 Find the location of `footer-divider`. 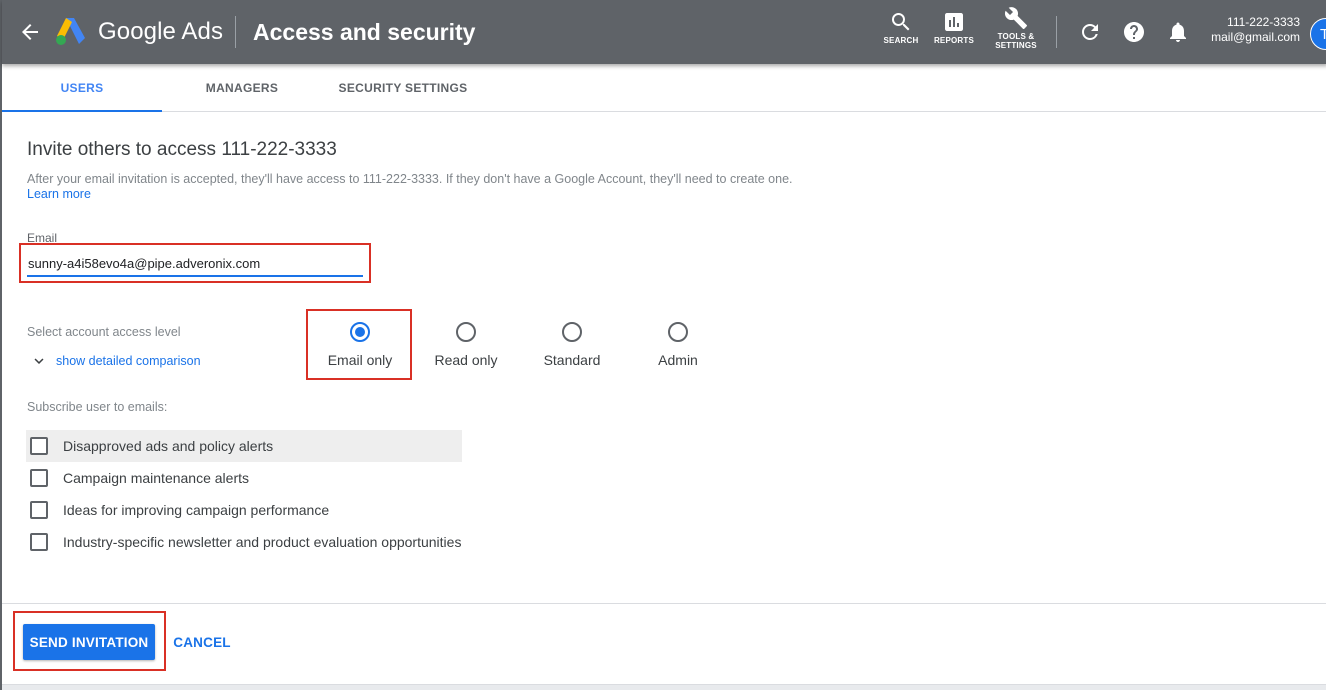

footer-divider is located at coordinates (664, 603).